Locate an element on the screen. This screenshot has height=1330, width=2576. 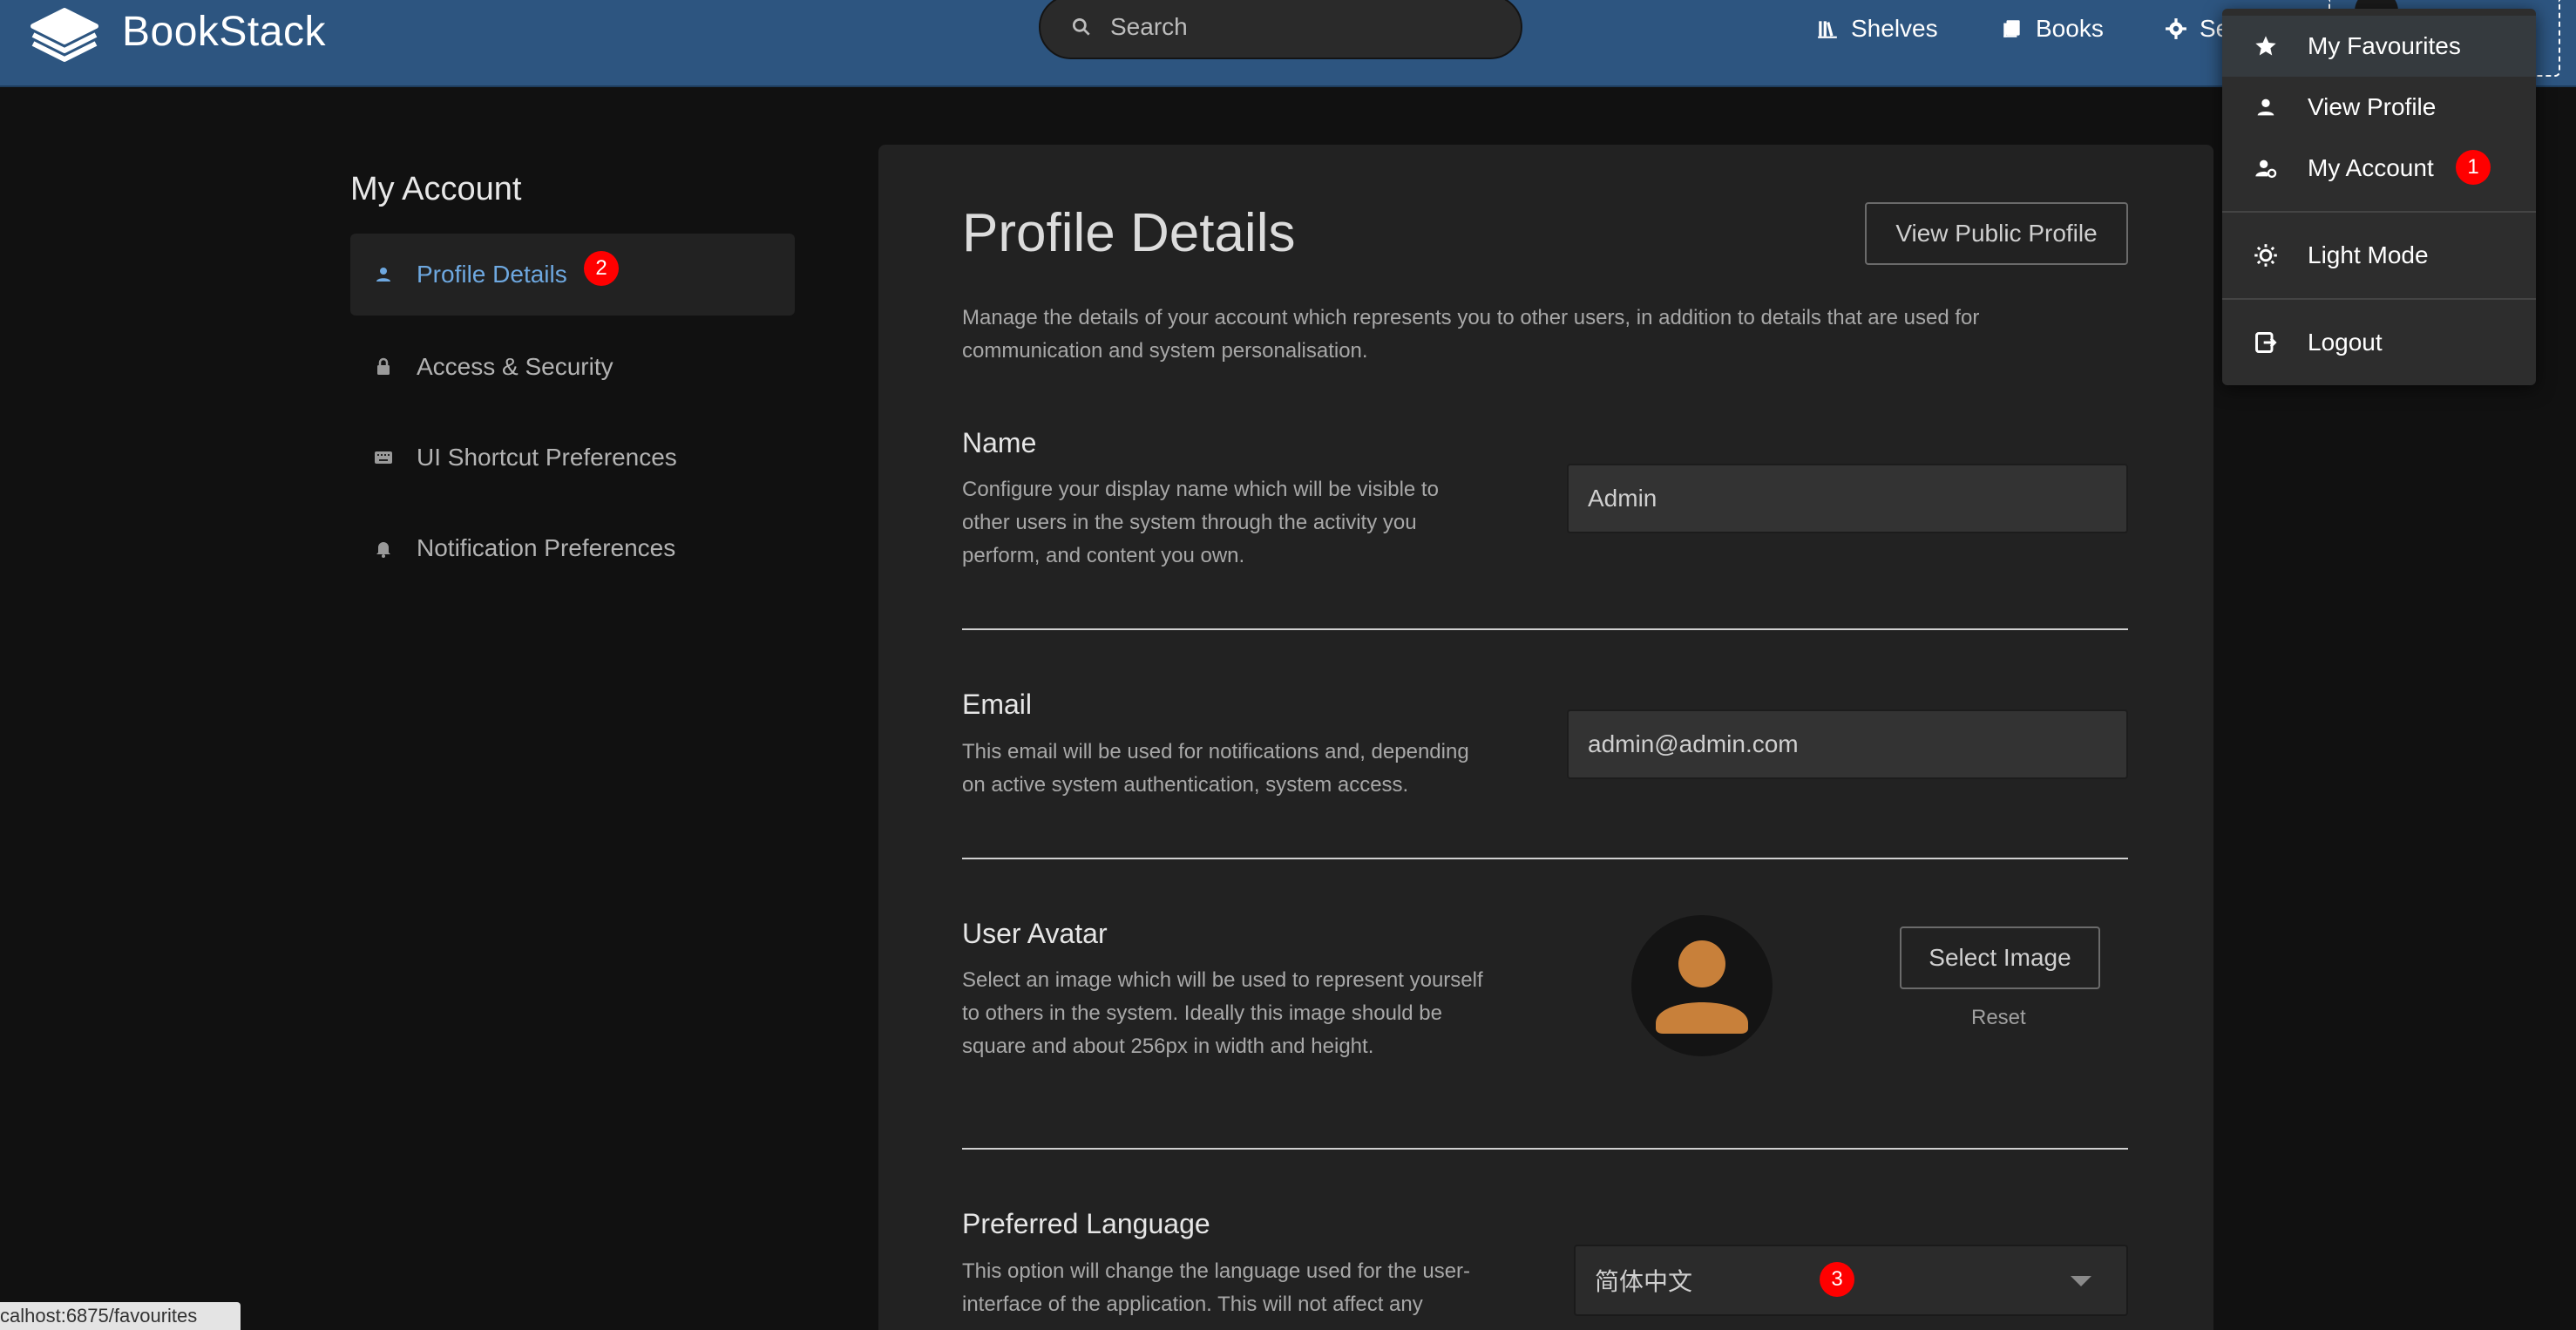
sidebar-item-label: Access & Security is located at coordinates (515, 366).